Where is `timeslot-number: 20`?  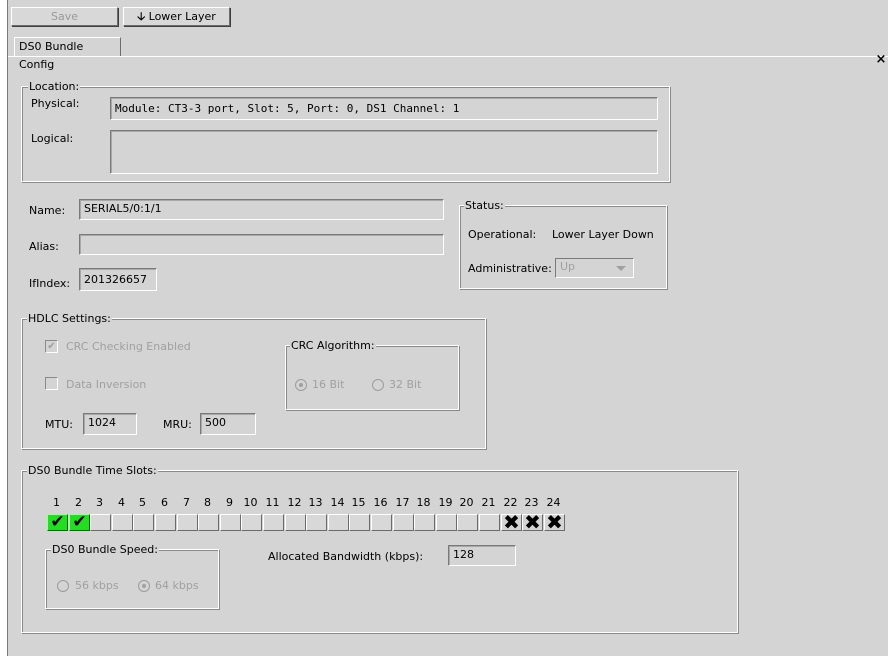 timeslot-number: 20 is located at coordinates (466, 502).